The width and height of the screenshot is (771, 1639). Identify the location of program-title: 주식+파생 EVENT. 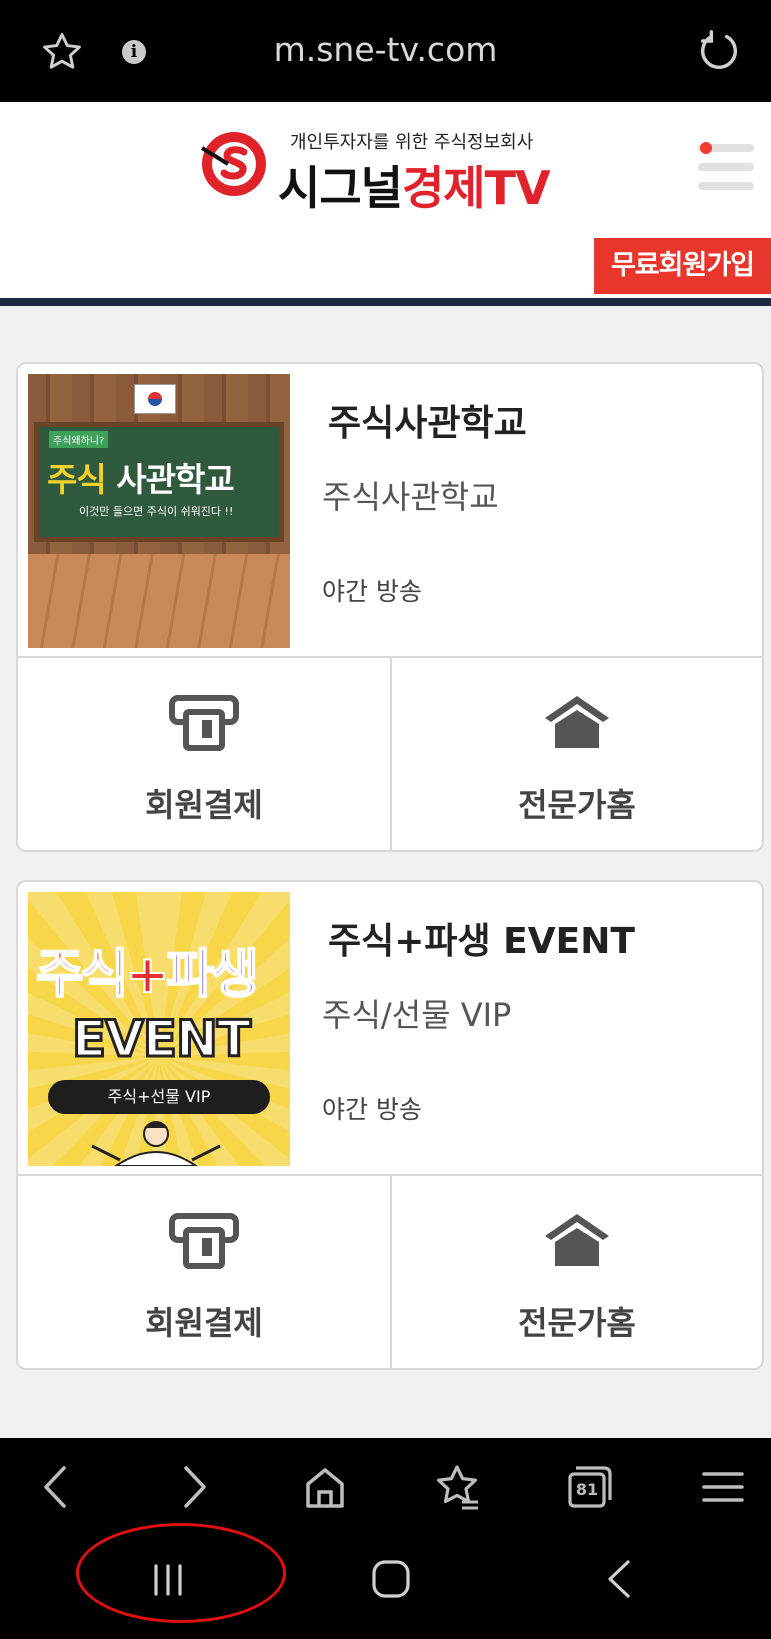
(481, 938).